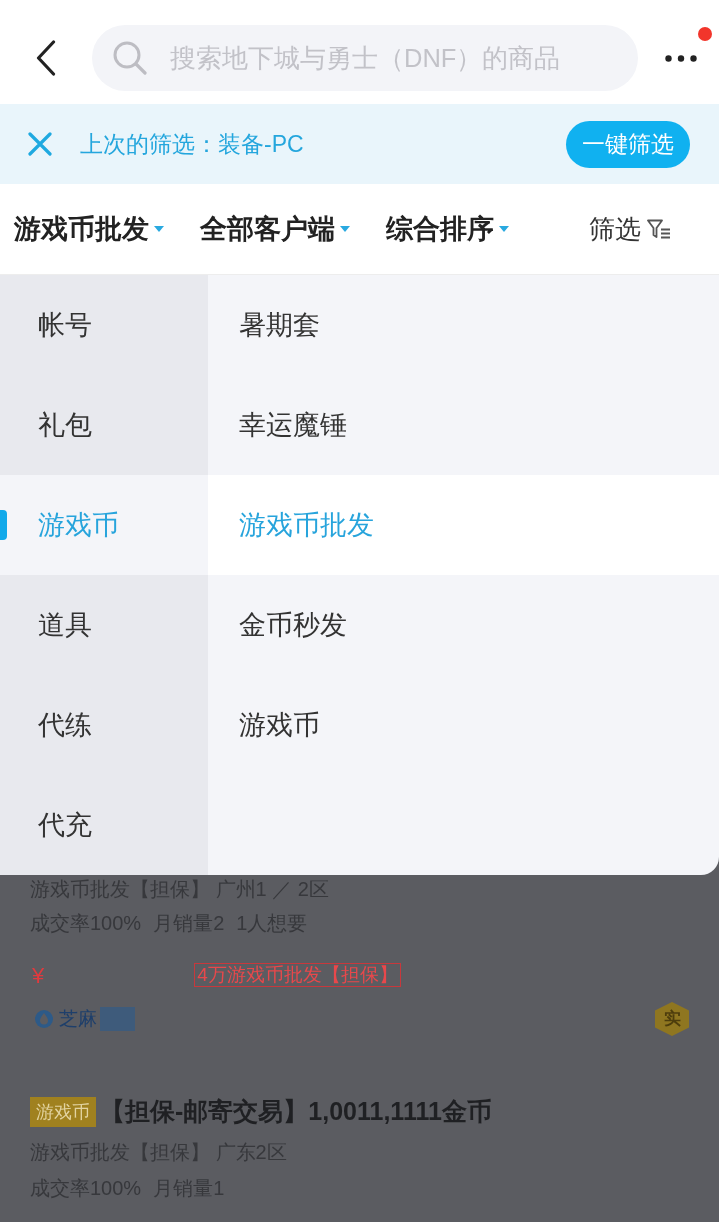 This screenshot has width=719, height=1222. Describe the element at coordinates (672, 1019) in the screenshot. I see `hexagon-badge: 实` at that location.